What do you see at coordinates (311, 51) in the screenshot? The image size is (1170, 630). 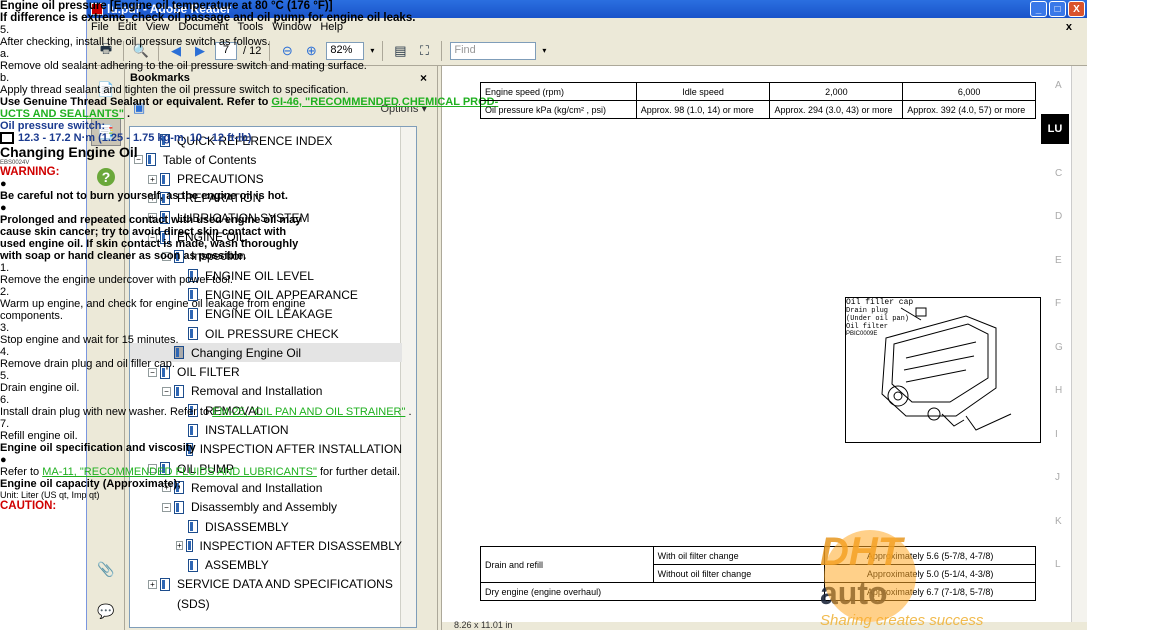 I see `zoom-in-icon: ⊕` at bounding box center [311, 51].